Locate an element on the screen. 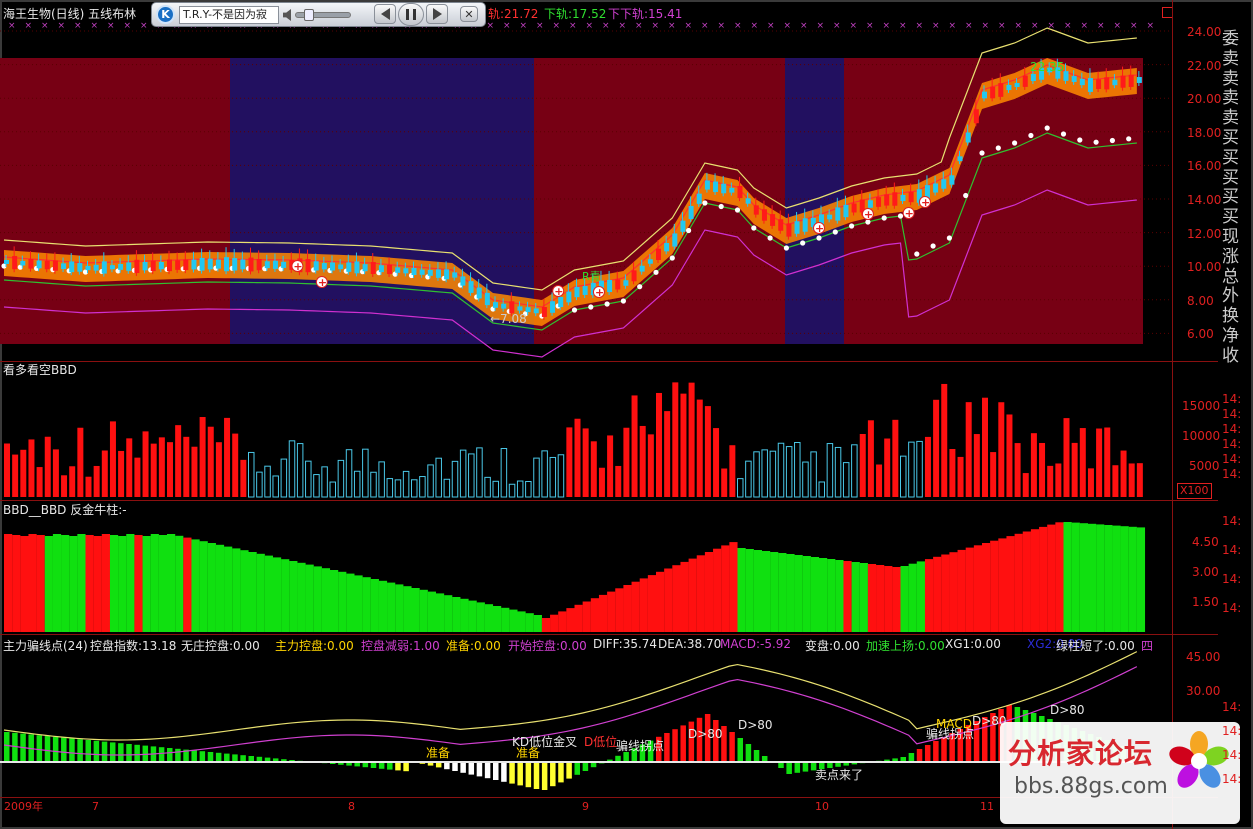 The width and height of the screenshot is (1253, 829). speaker-icon is located at coordinates (287, 15).